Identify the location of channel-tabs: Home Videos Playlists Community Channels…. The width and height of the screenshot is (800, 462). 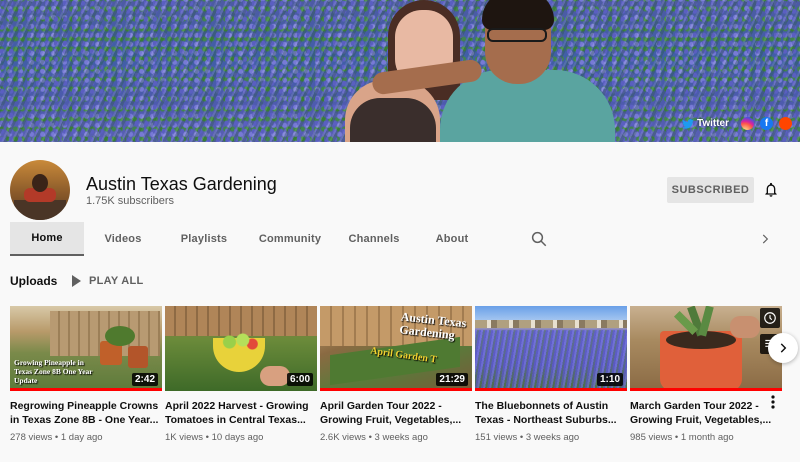
(250, 239).